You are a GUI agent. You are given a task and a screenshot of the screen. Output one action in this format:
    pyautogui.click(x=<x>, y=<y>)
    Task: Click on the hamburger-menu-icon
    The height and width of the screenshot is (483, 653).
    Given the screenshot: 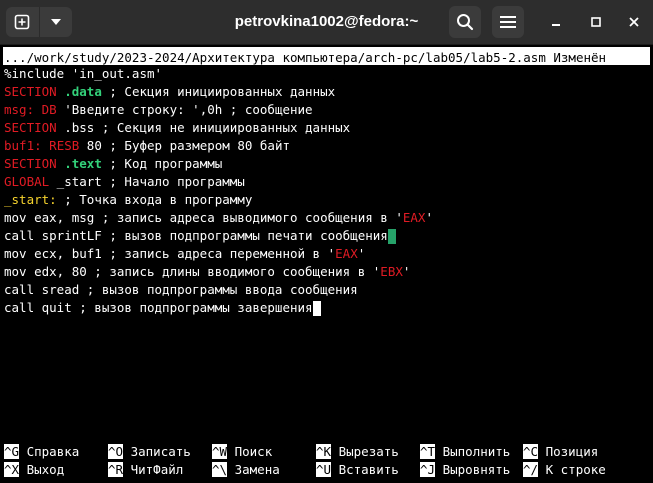 What is the action you would take?
    pyautogui.click(x=508, y=22)
    